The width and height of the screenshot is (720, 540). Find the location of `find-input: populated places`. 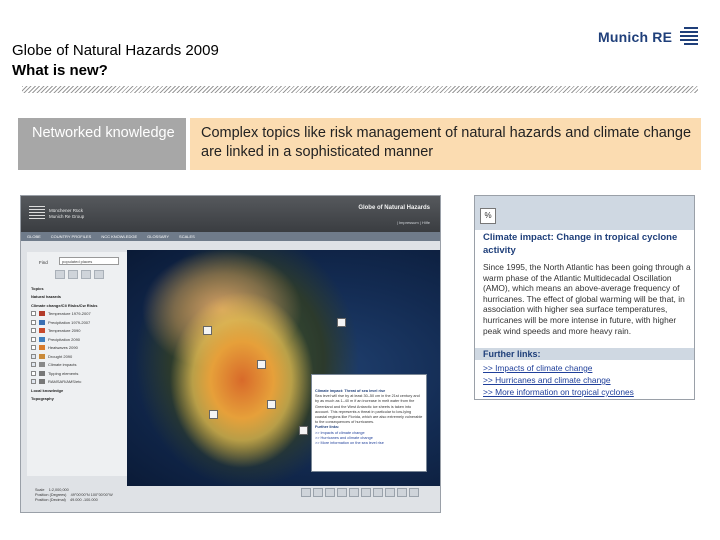

find-input: populated places is located at coordinates (89, 261).